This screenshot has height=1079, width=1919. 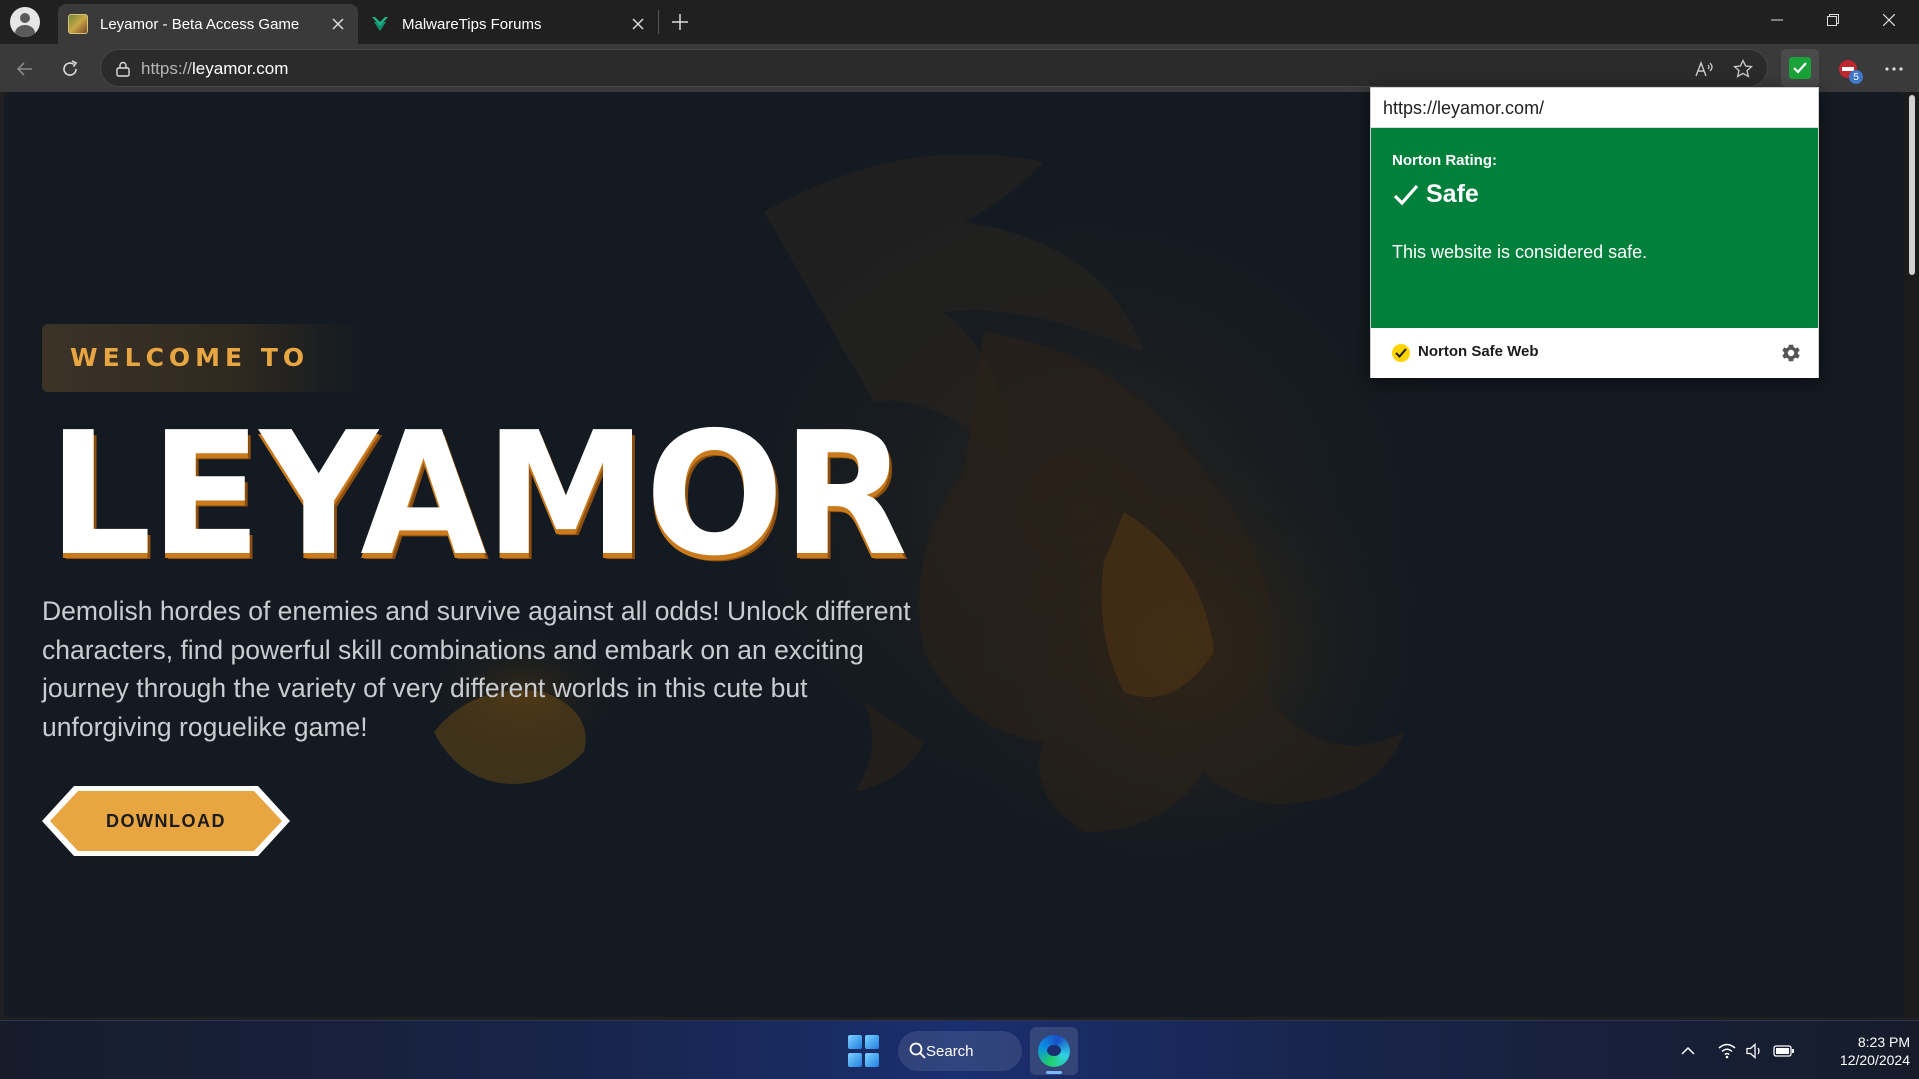 What do you see at coordinates (240, 68) in the screenshot?
I see `url-host: leyamor.com` at bounding box center [240, 68].